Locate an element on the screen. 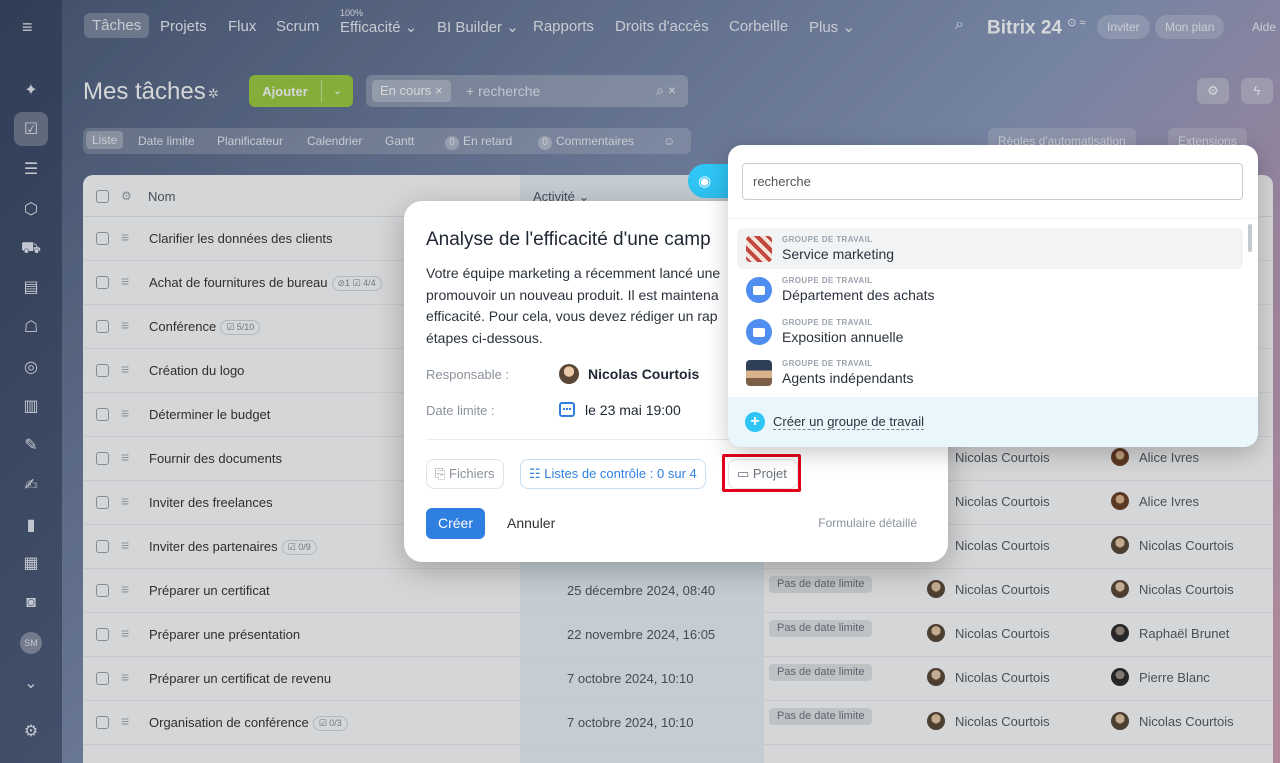 This screenshot has height=763, width=1280. cancel-button: Annuler is located at coordinates (531, 523).